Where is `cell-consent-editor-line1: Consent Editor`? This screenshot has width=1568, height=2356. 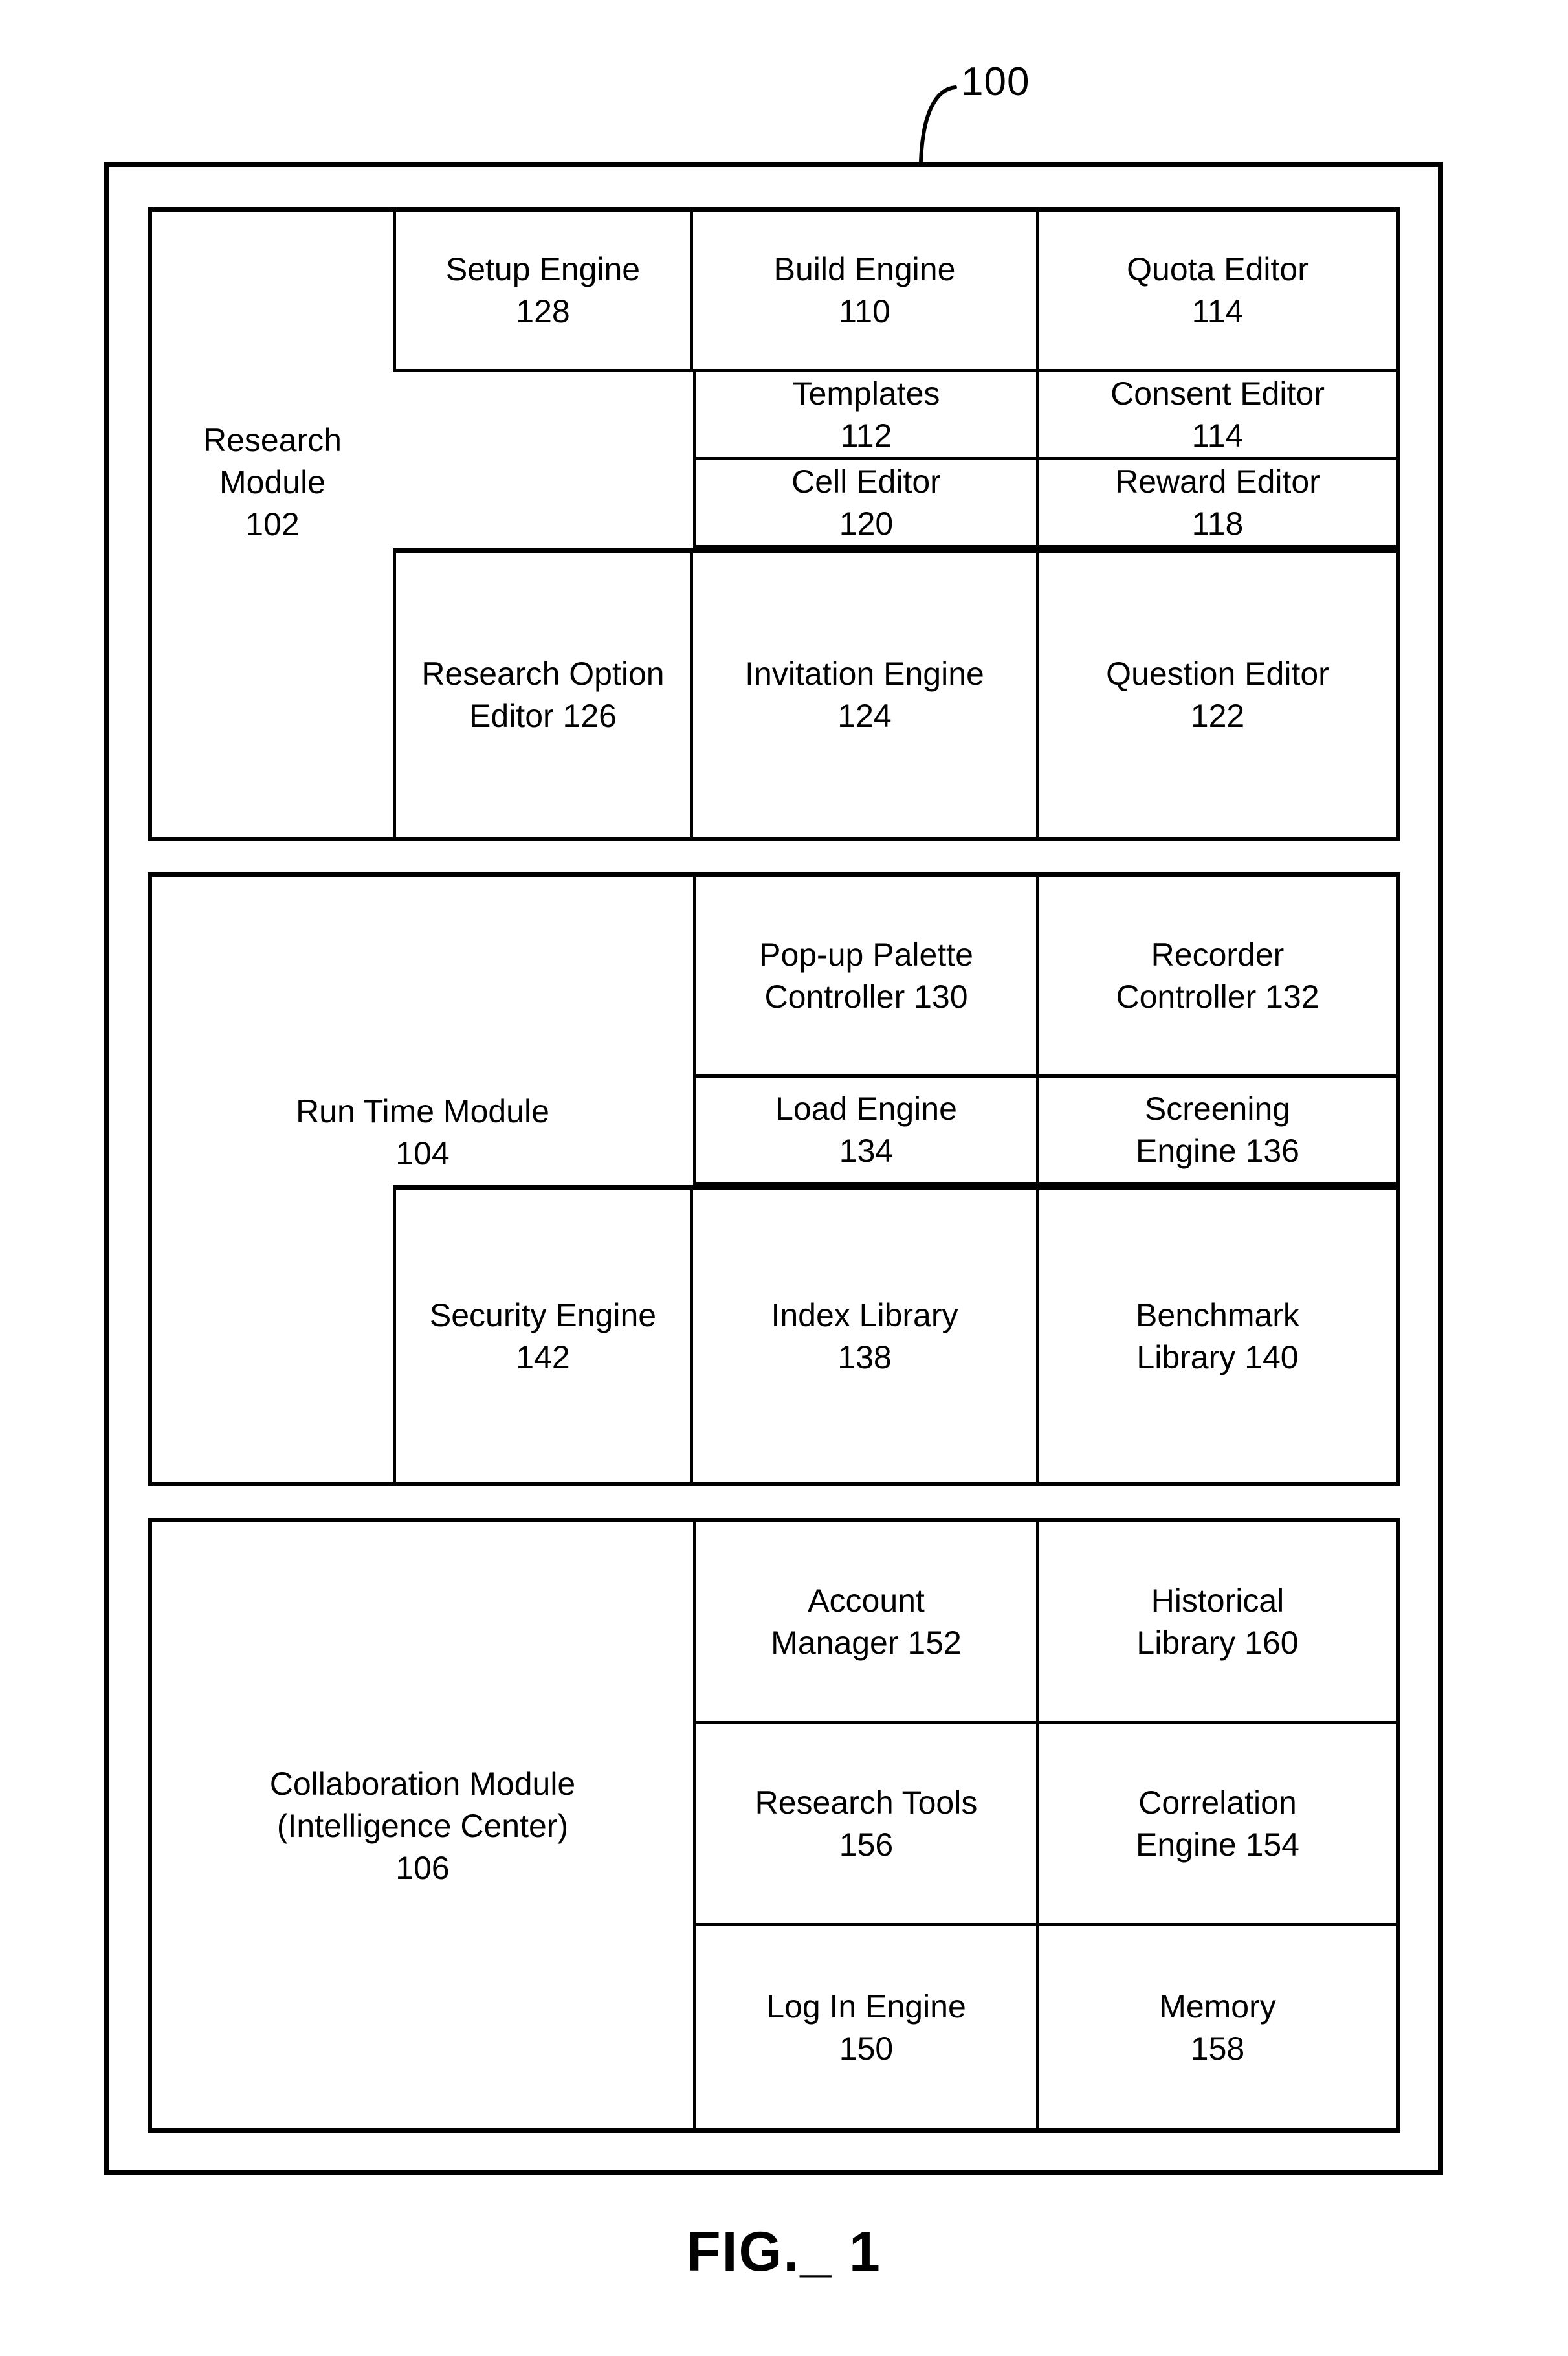
cell-consent-editor-line1: Consent Editor is located at coordinates (1217, 393).